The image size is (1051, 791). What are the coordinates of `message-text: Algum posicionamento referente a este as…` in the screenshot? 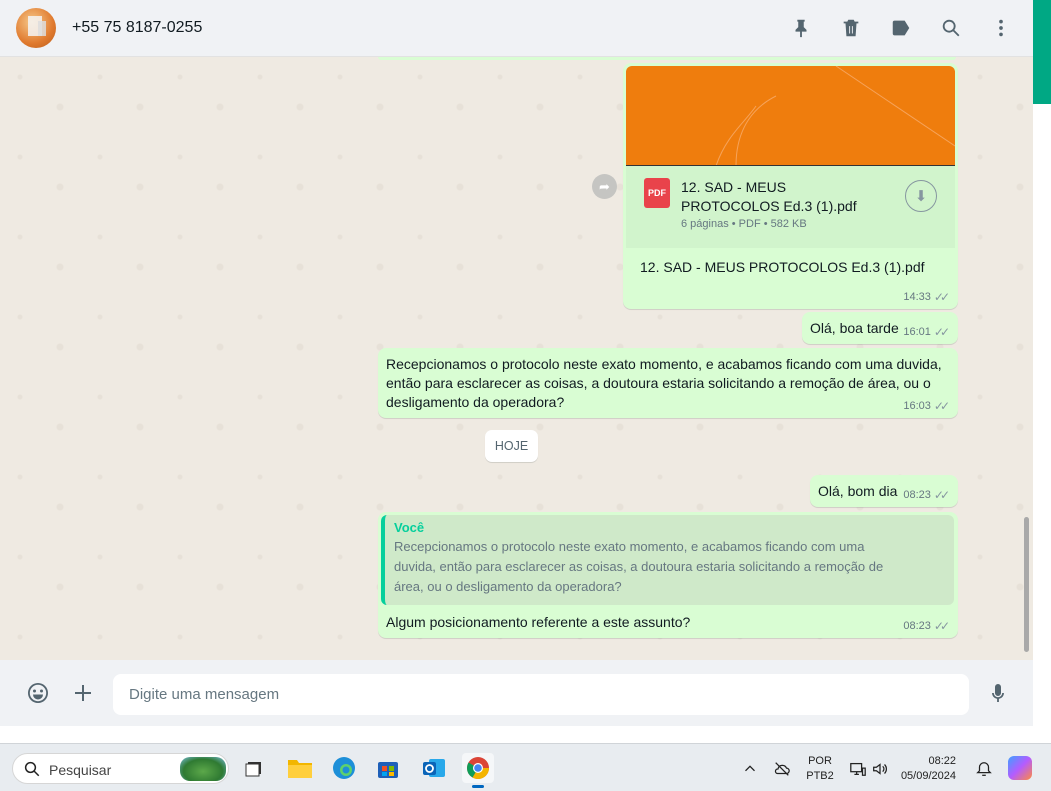 It's located at (538, 622).